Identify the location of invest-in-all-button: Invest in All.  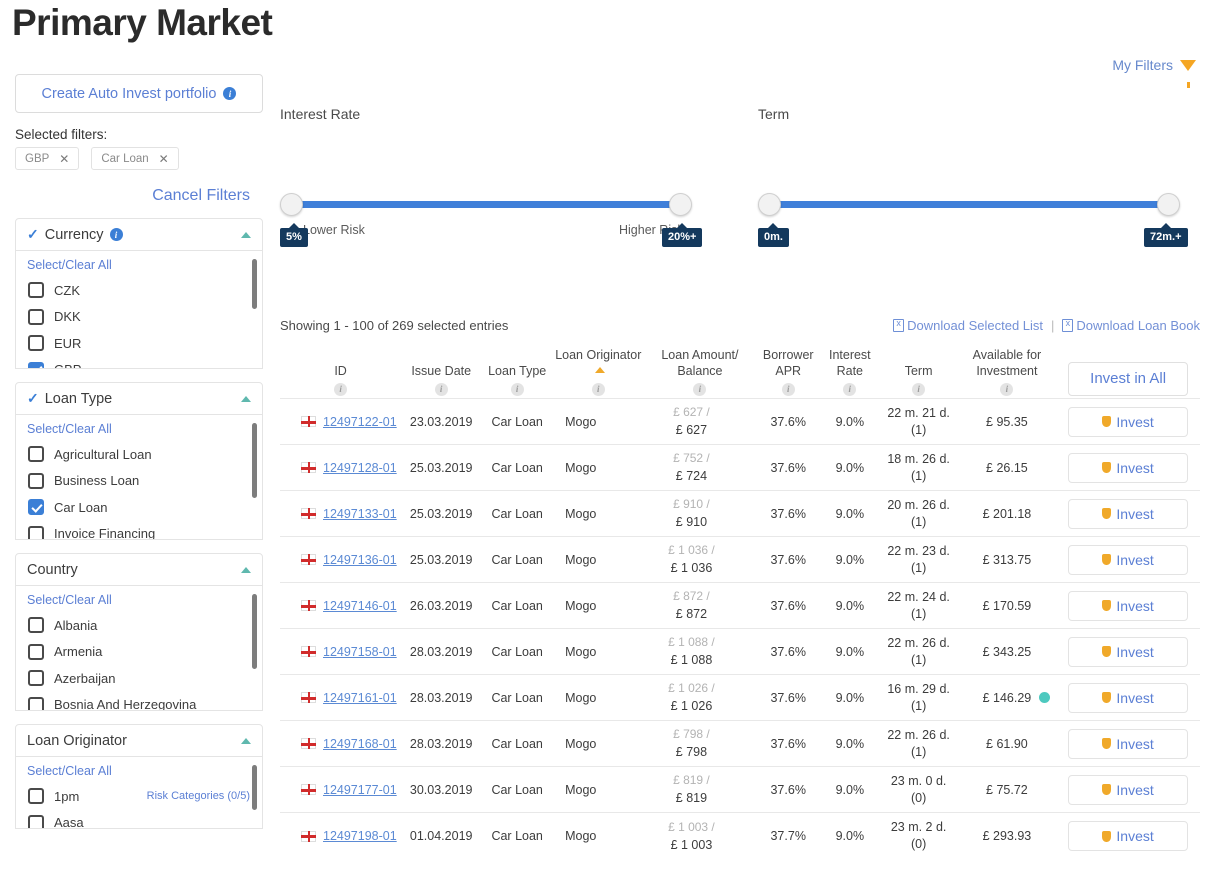
(1128, 379).